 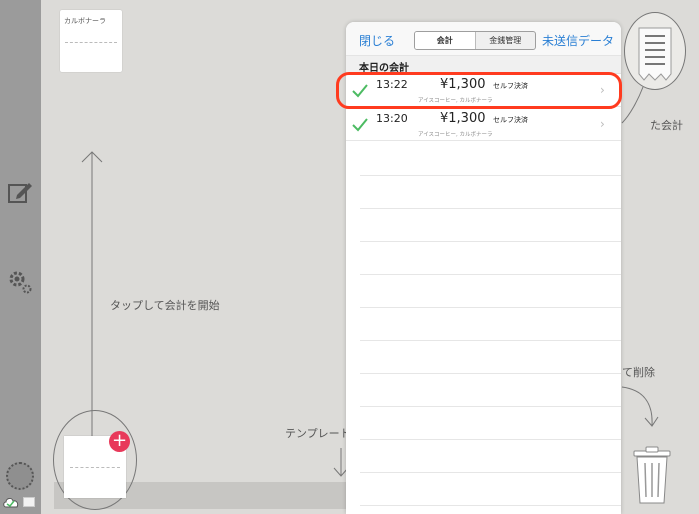 What do you see at coordinates (638, 372) in the screenshot?
I see `hint-delete-text: て削除` at bounding box center [638, 372].